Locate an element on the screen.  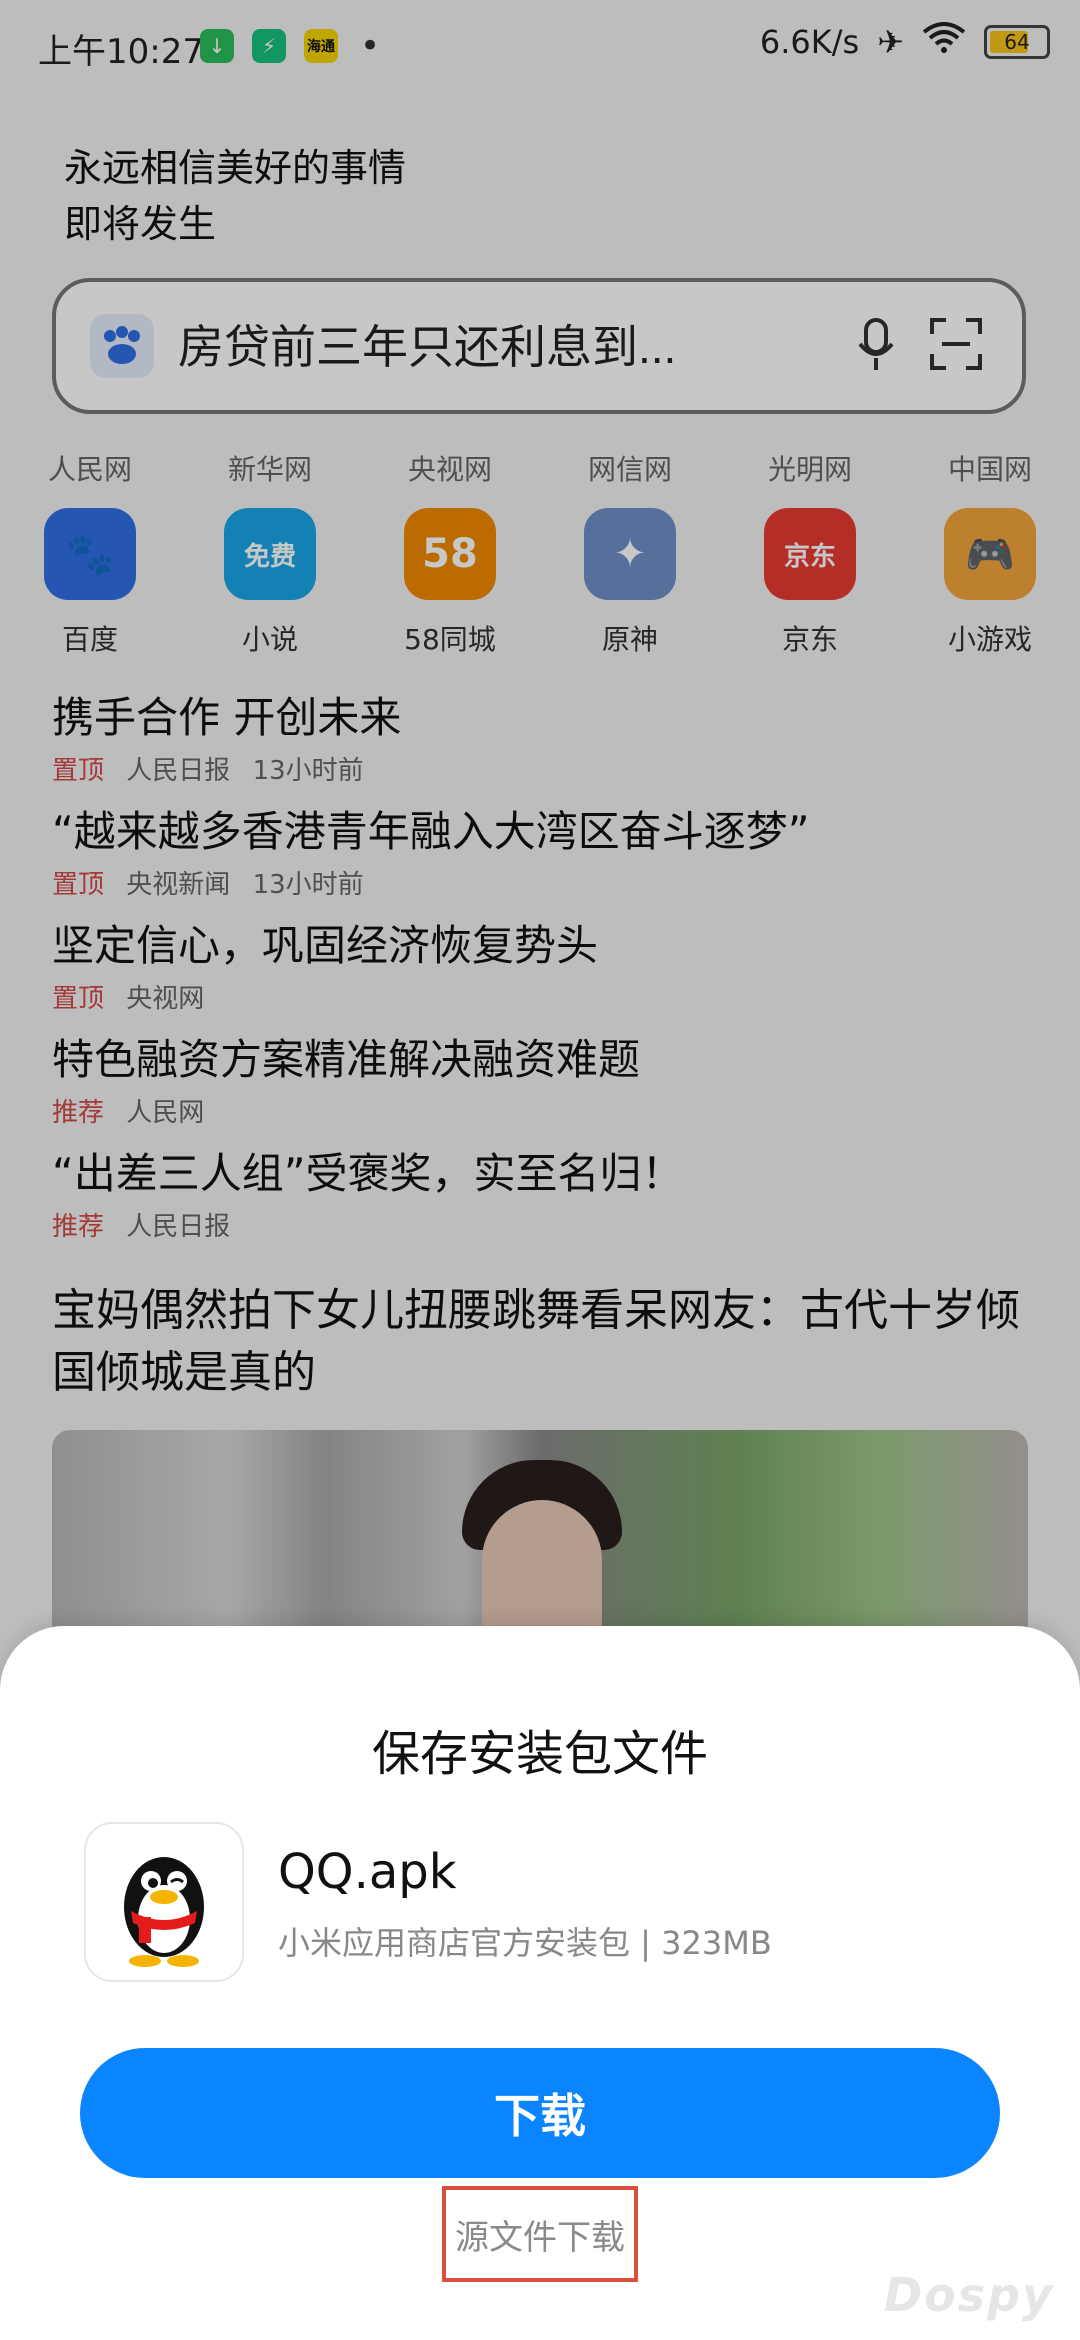
download-button: 下载 is located at coordinates (540, 2113).